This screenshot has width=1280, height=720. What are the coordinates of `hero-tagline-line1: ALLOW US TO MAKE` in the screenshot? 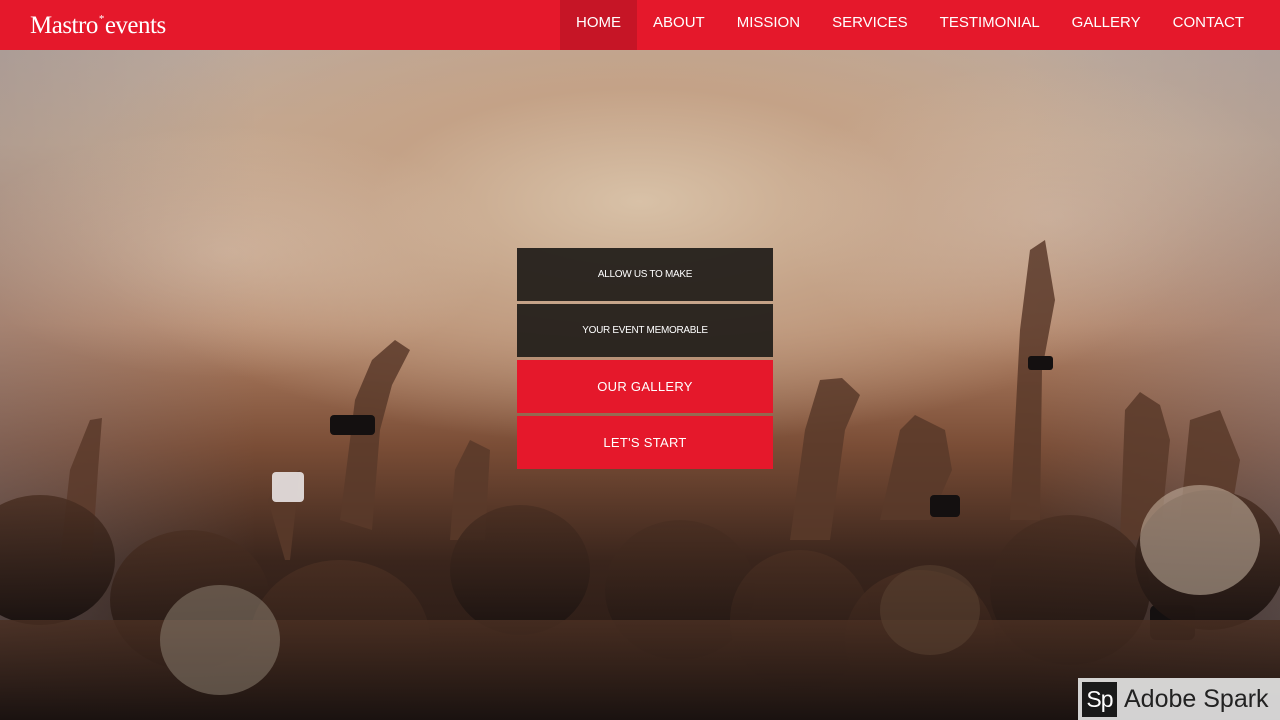 It's located at (645, 274).